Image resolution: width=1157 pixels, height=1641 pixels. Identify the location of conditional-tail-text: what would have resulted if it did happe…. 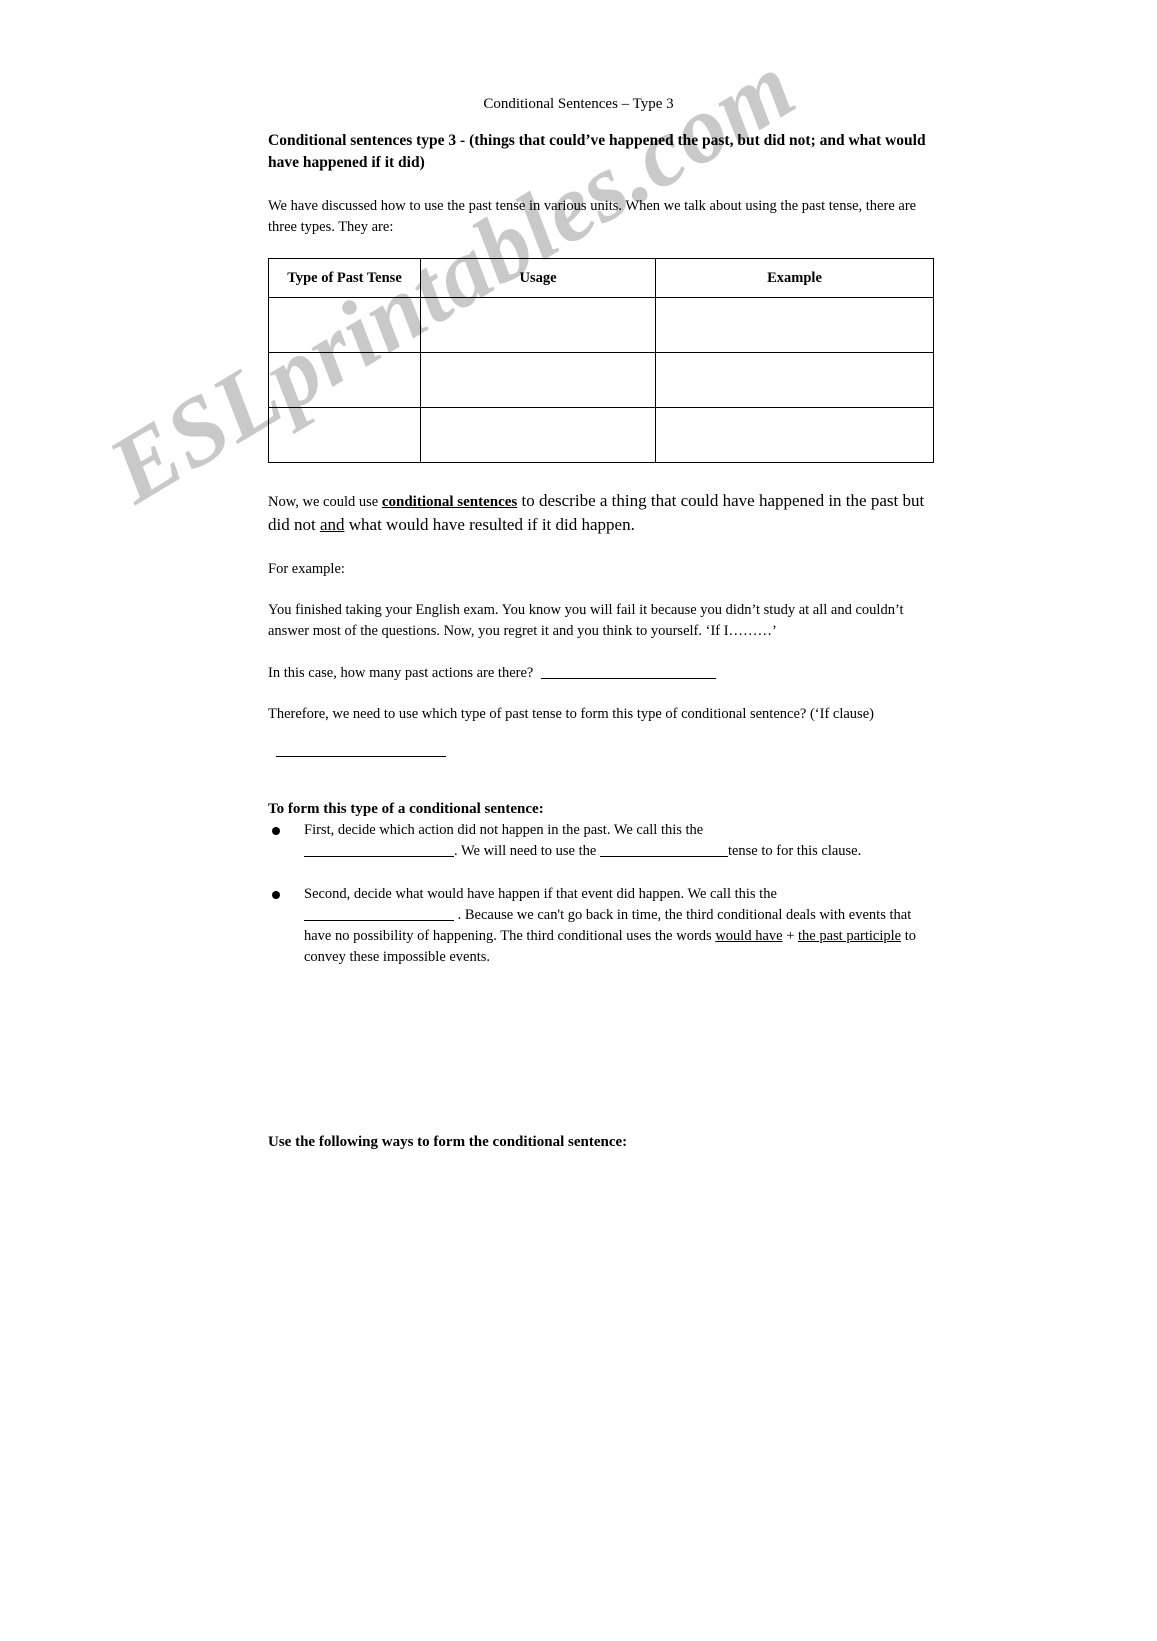
(489, 525).